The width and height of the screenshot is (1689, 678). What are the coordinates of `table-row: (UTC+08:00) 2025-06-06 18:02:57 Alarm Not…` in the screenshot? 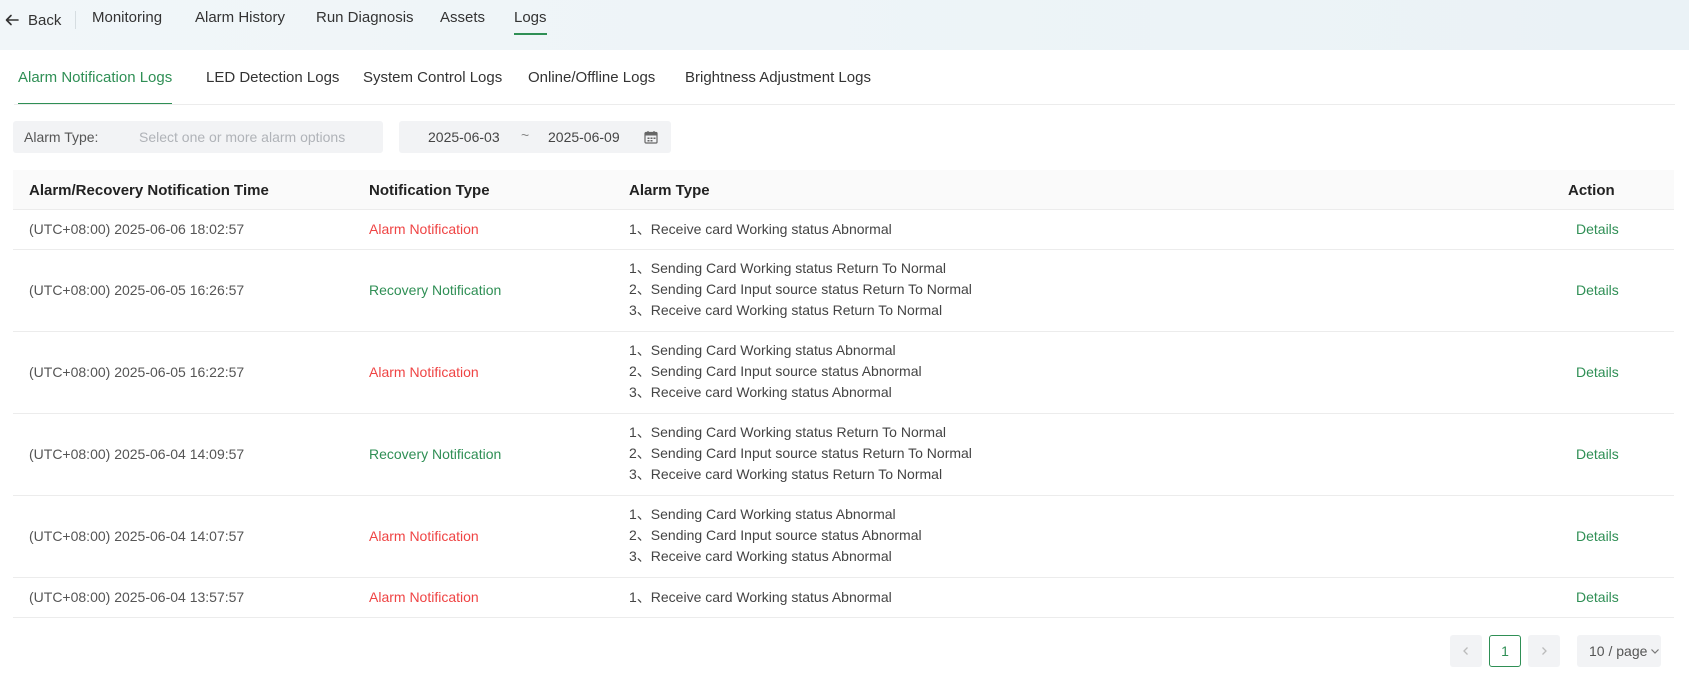 It's located at (843, 230).